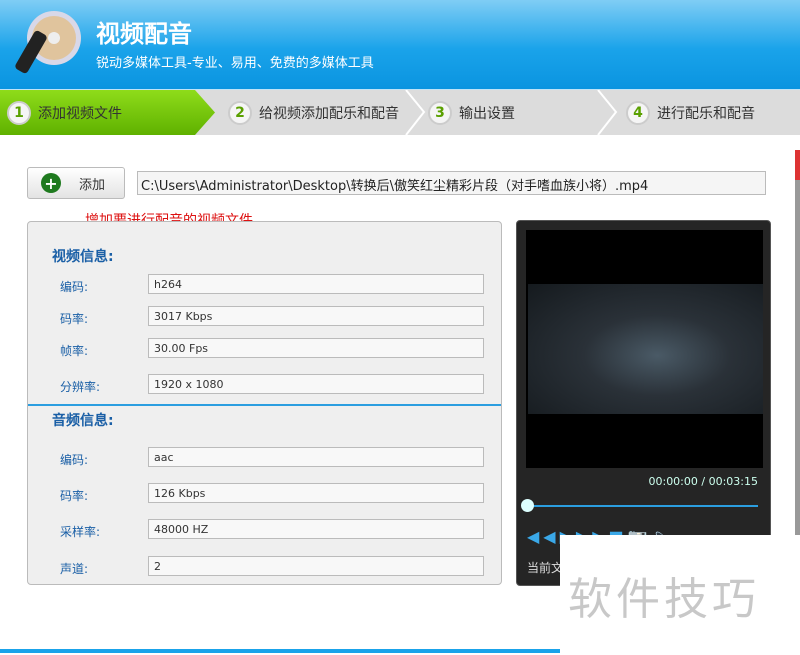 This screenshot has height=655, width=800. Describe the element at coordinates (76, 183) in the screenshot. I see `add-button: + 添加` at that location.